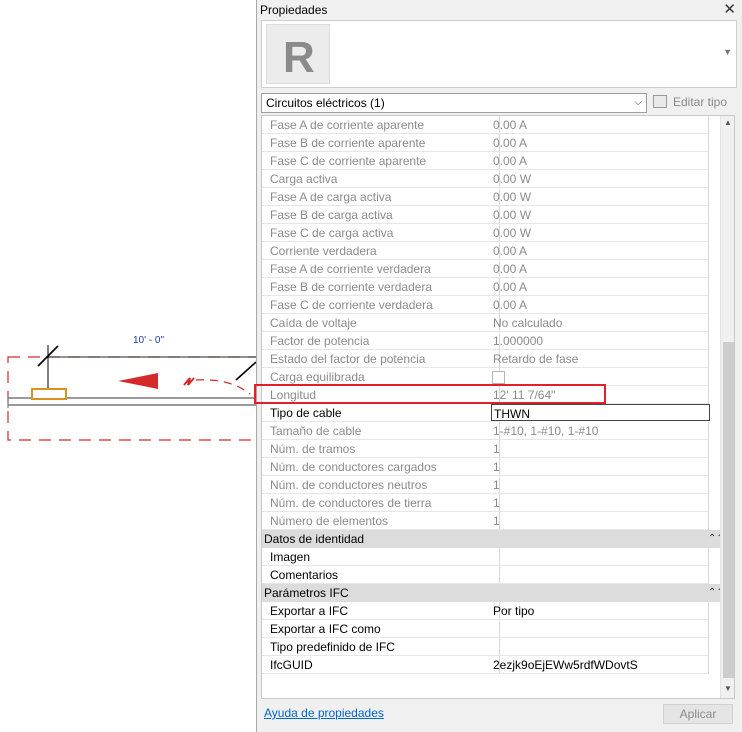 The height and width of the screenshot is (732, 742). Describe the element at coordinates (381, 125) in the screenshot. I see `property-label: Fase A de corriente aparente` at that location.